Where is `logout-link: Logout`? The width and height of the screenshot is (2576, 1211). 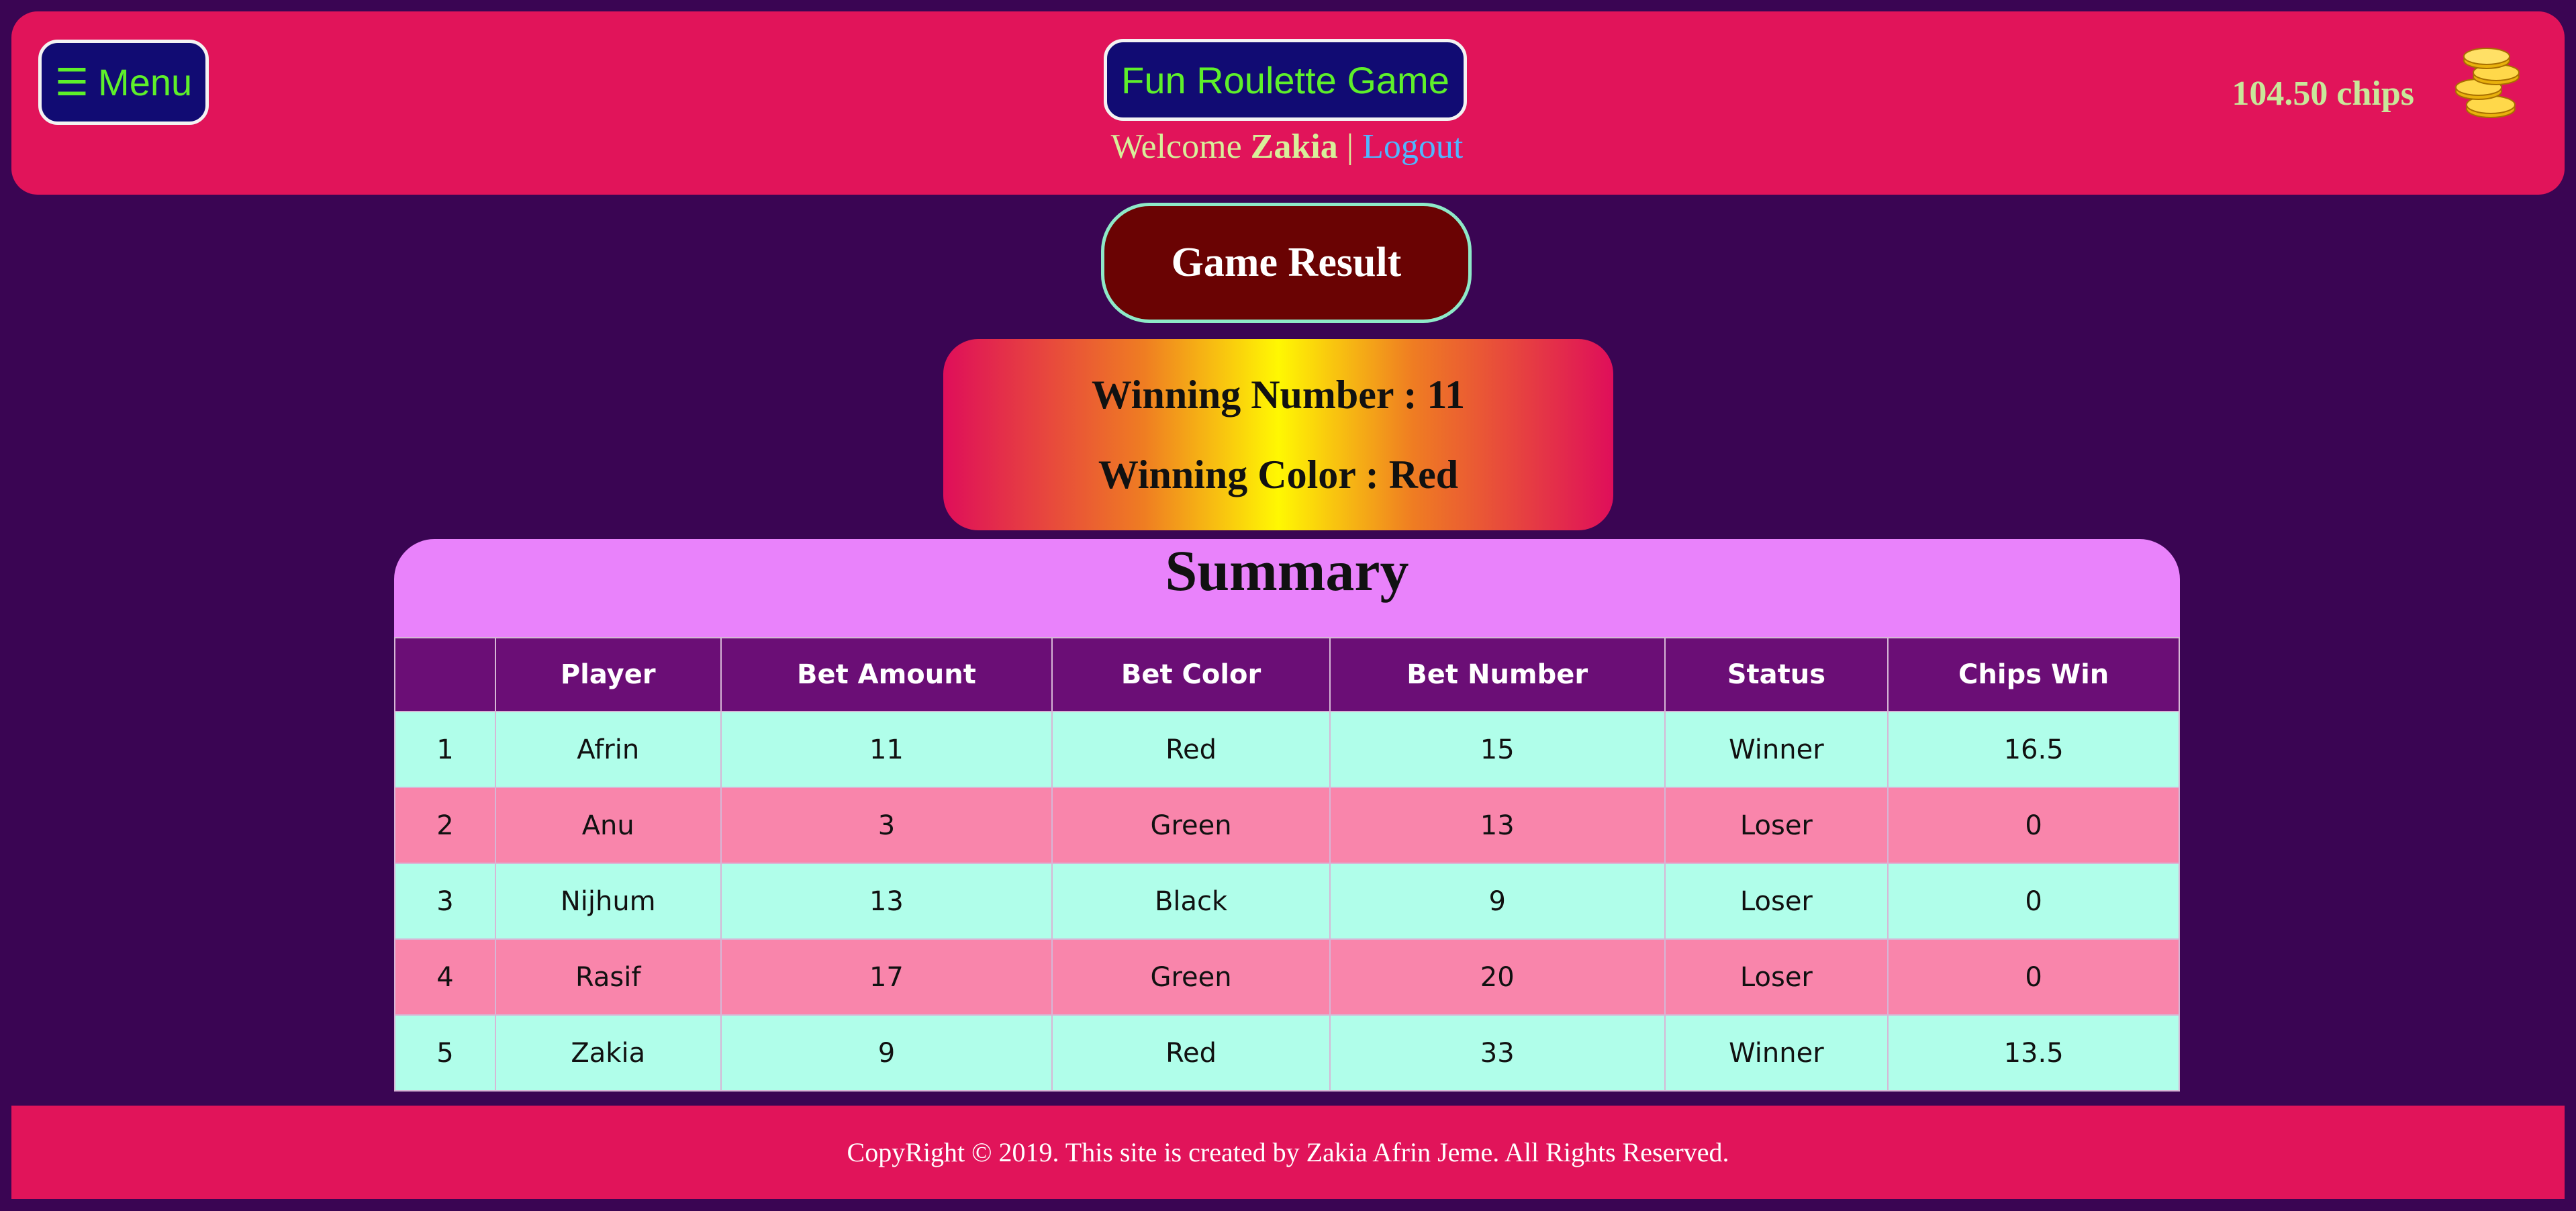
logout-link: Logout is located at coordinates (1412, 147).